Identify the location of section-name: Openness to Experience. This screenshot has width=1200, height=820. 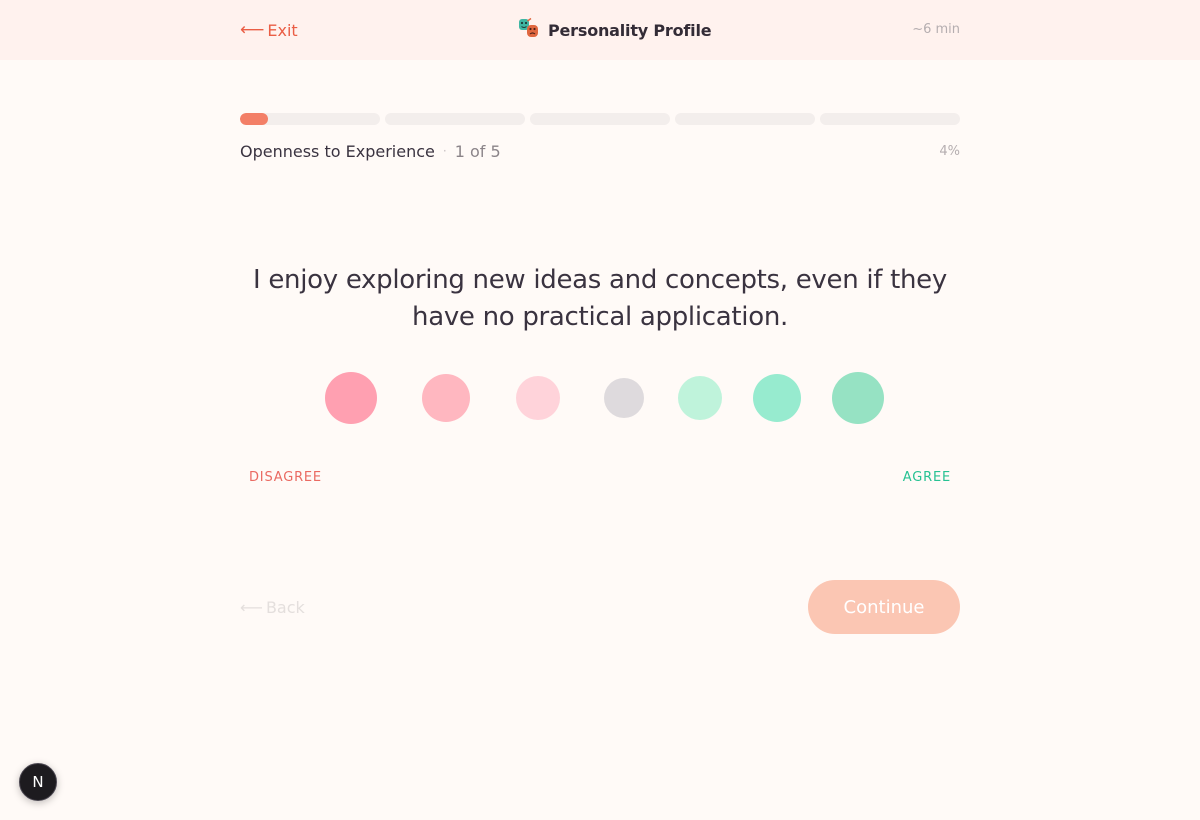
(337, 151).